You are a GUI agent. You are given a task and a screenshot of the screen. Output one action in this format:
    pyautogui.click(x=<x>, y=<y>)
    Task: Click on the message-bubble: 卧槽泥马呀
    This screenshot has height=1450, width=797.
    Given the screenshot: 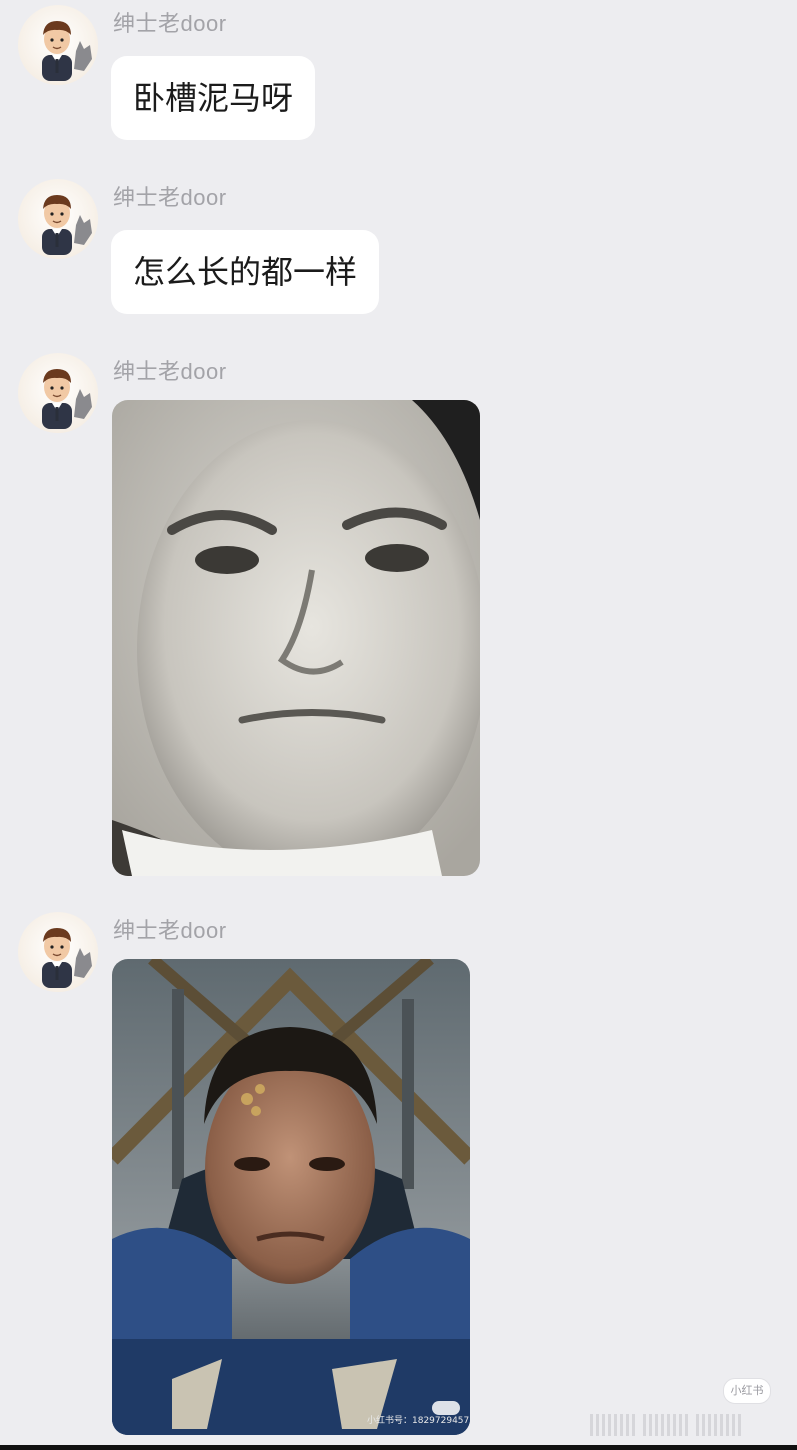 What is the action you would take?
    pyautogui.click(x=213, y=98)
    